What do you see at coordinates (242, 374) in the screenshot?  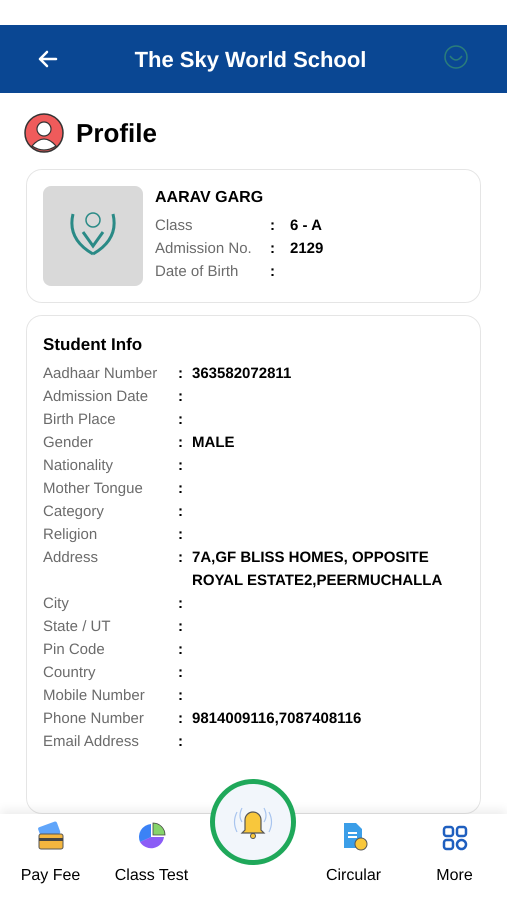 I see `info-value: 363582072811` at bounding box center [242, 374].